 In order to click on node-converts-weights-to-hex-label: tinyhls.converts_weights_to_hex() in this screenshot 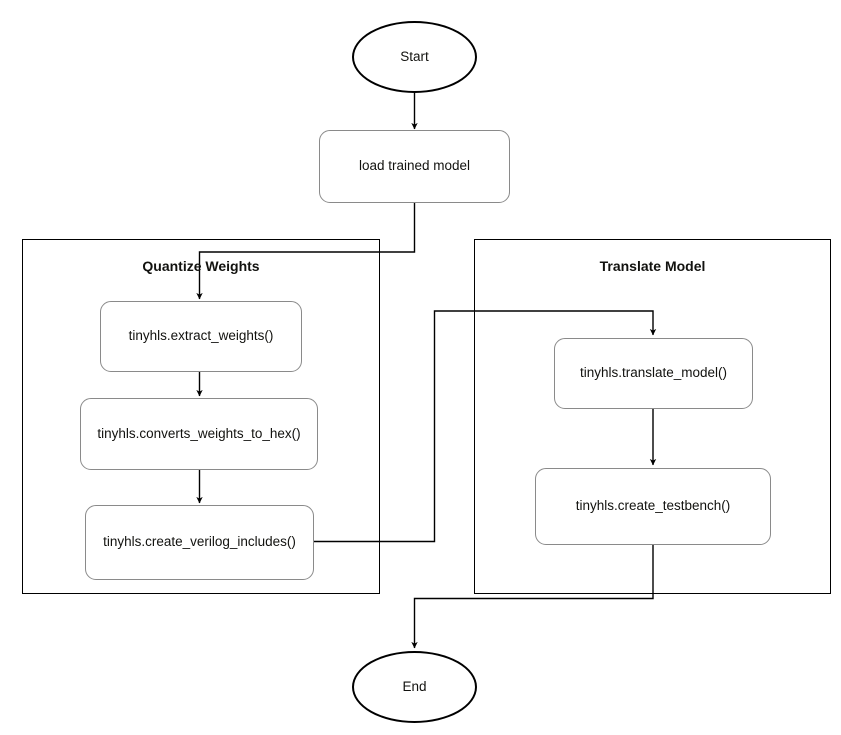, I will do `click(199, 433)`.